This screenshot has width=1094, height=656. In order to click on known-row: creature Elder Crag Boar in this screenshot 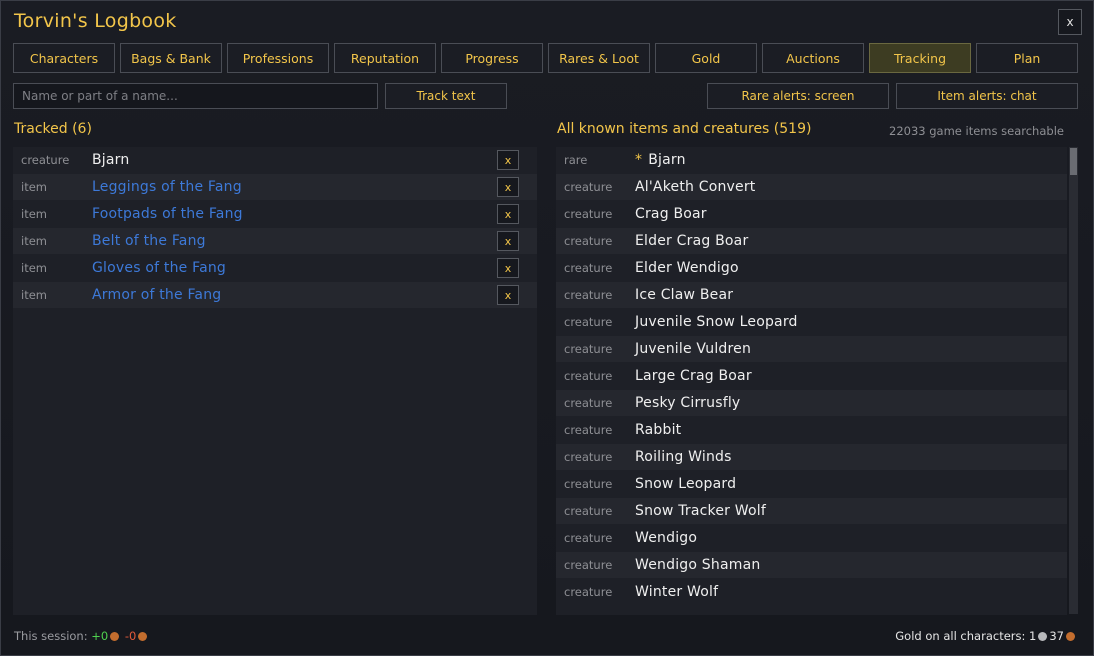, I will do `click(811, 241)`.